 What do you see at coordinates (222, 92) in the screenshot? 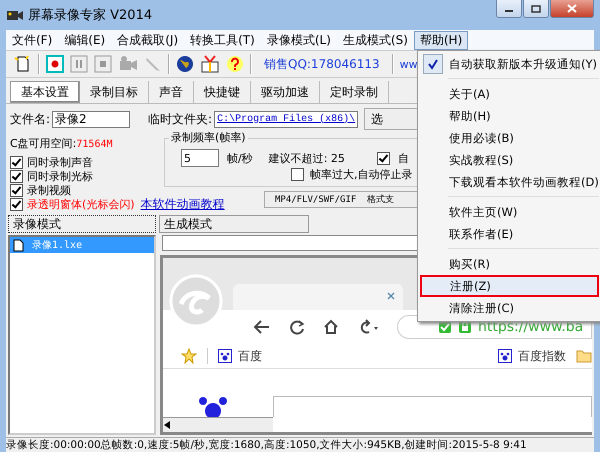
I see `tab: 快捷键` at bounding box center [222, 92].